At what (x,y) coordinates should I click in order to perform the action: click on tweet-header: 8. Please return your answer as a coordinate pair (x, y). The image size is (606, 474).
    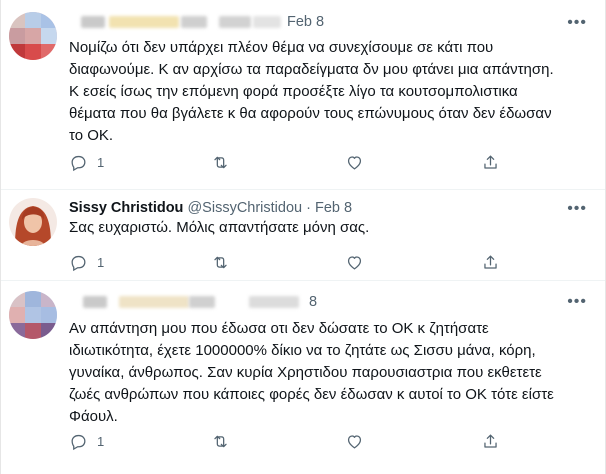
    Looking at the image, I should click on (199, 302).